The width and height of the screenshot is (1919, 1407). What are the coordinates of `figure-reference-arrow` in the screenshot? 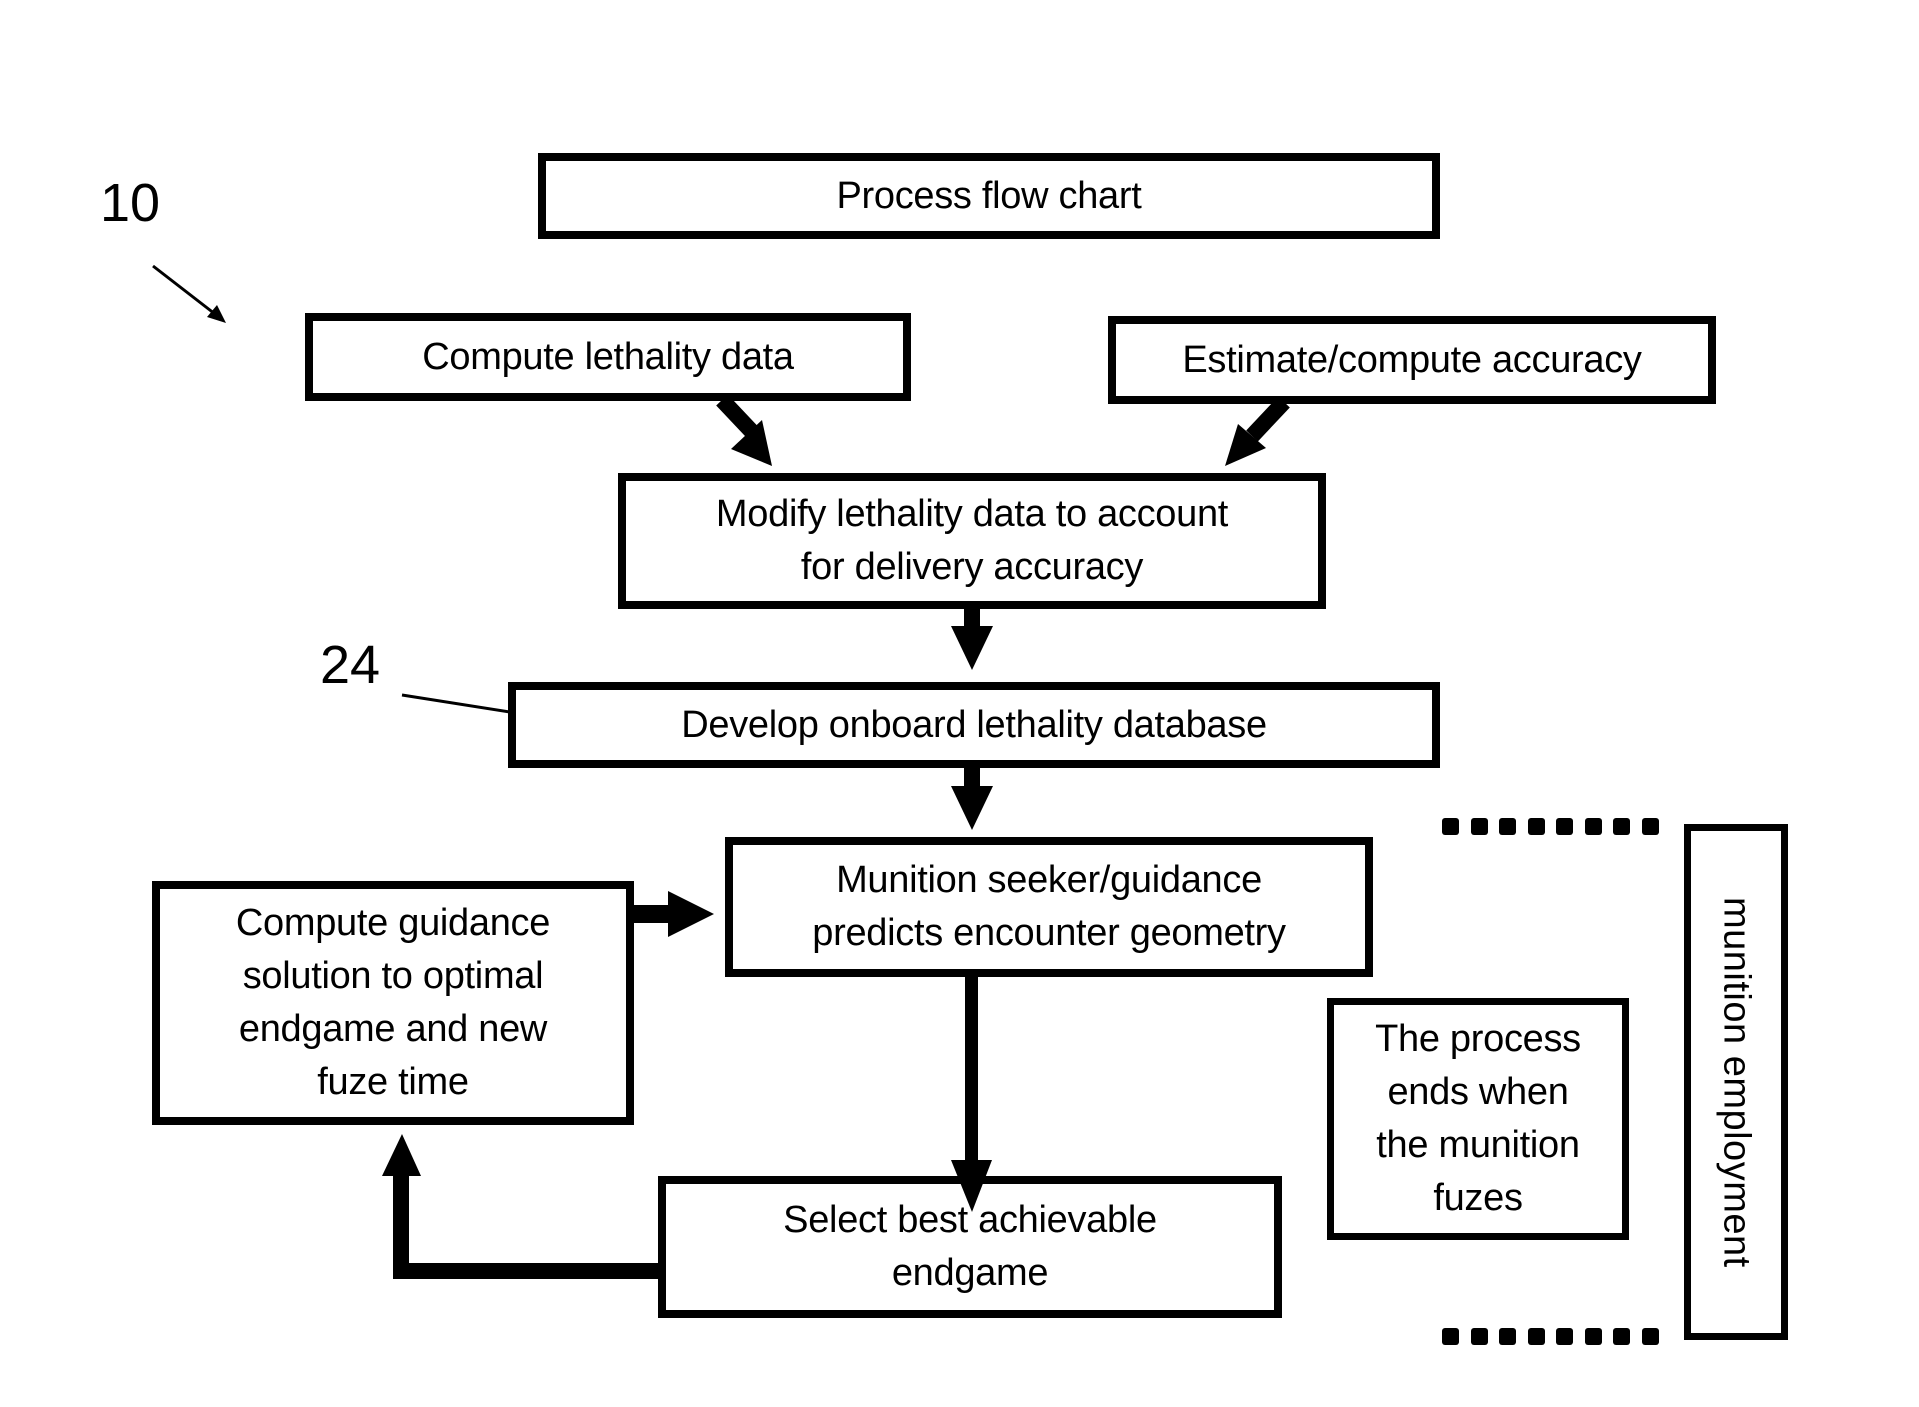 It's located at (189, 293).